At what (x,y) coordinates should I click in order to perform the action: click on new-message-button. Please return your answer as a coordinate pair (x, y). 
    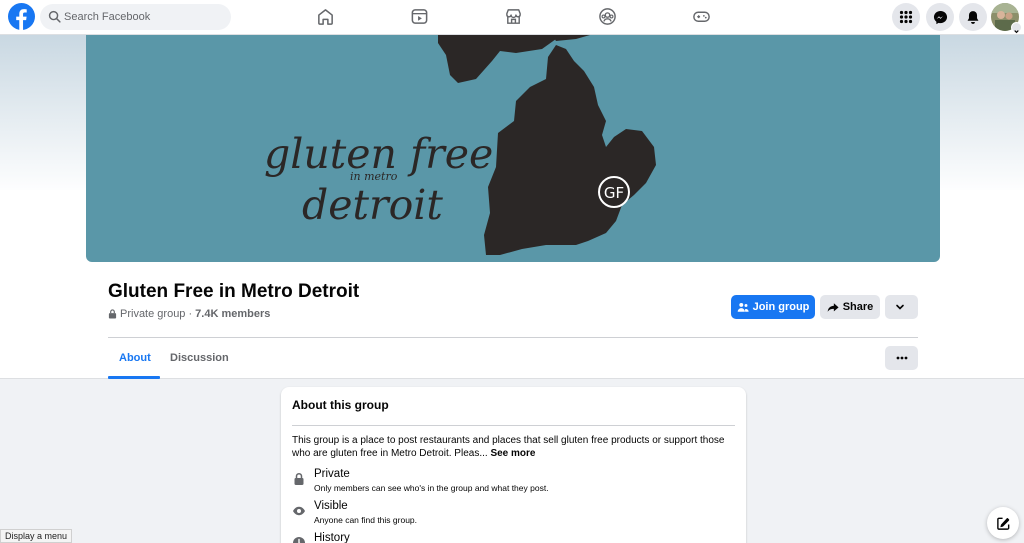
    Looking at the image, I should click on (1003, 523).